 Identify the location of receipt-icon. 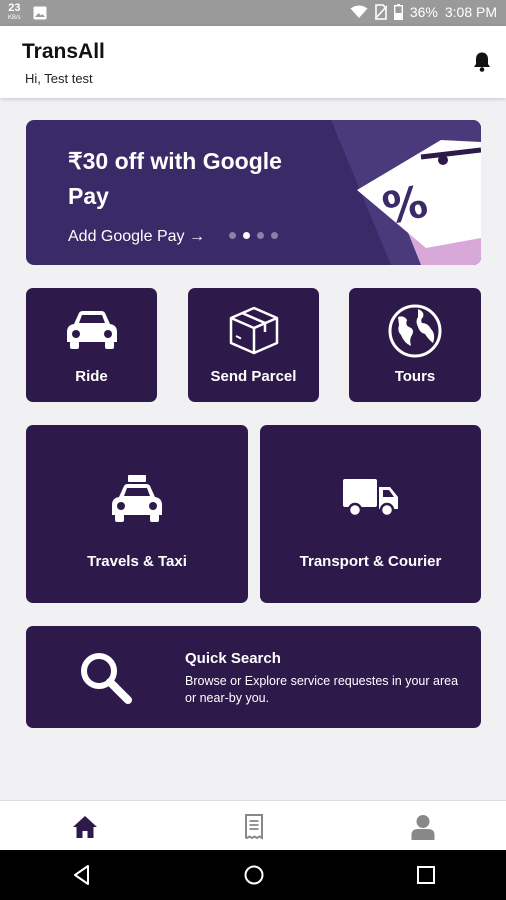
(254, 827).